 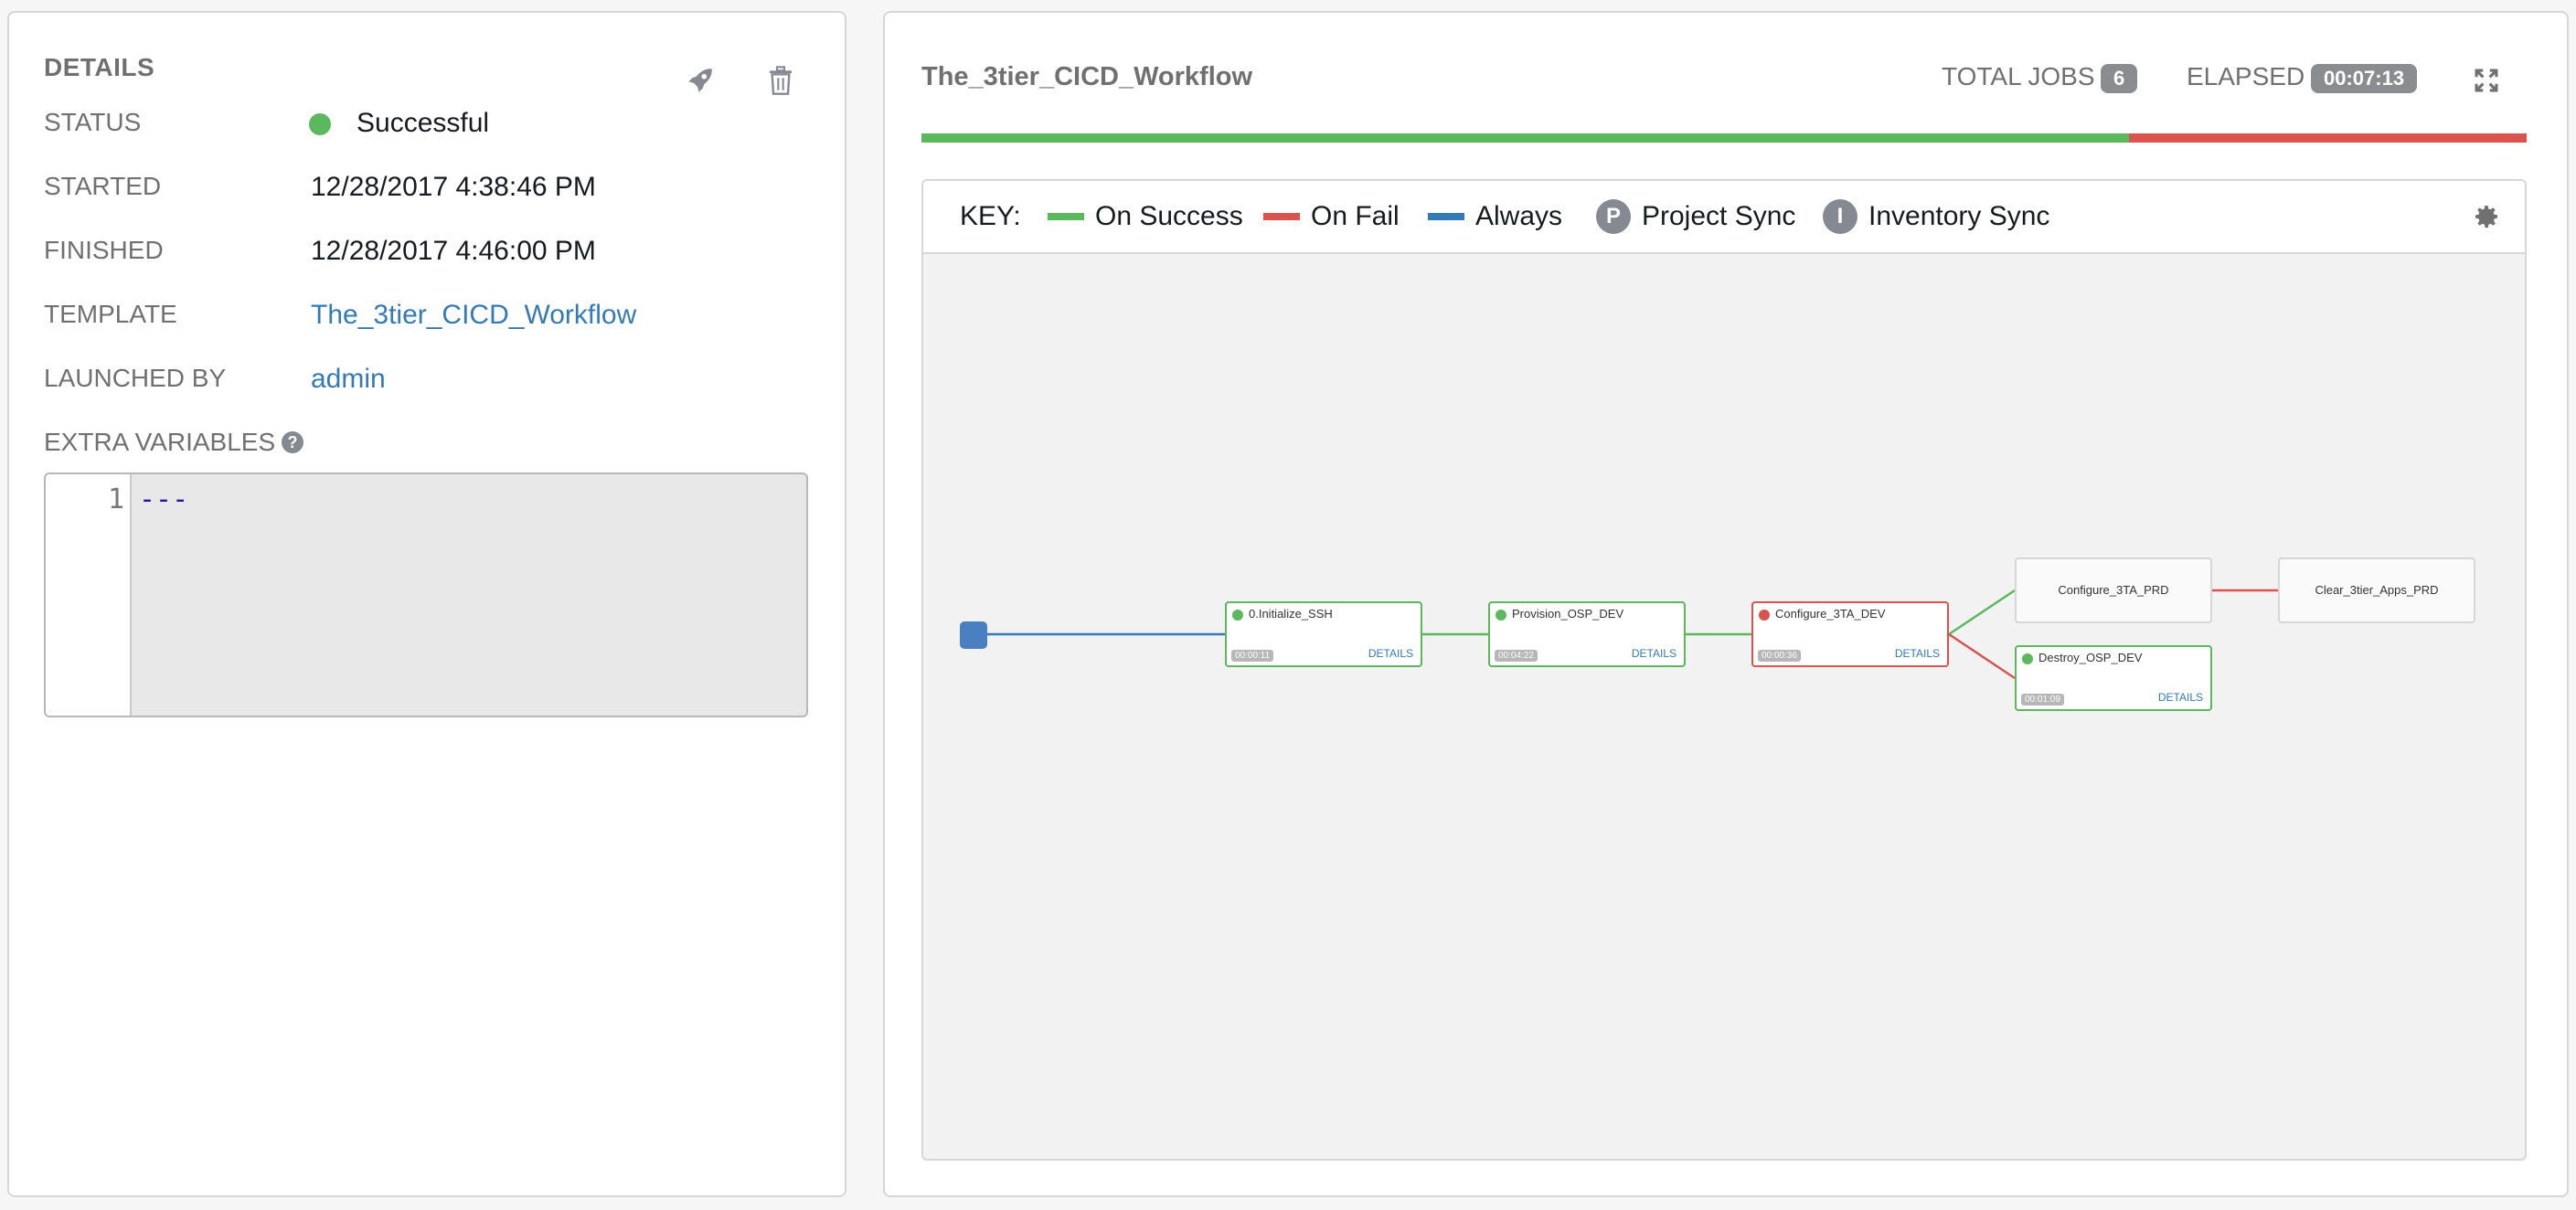 What do you see at coordinates (2364, 78) in the screenshot?
I see `elapsed-badge: 00:07:13` at bounding box center [2364, 78].